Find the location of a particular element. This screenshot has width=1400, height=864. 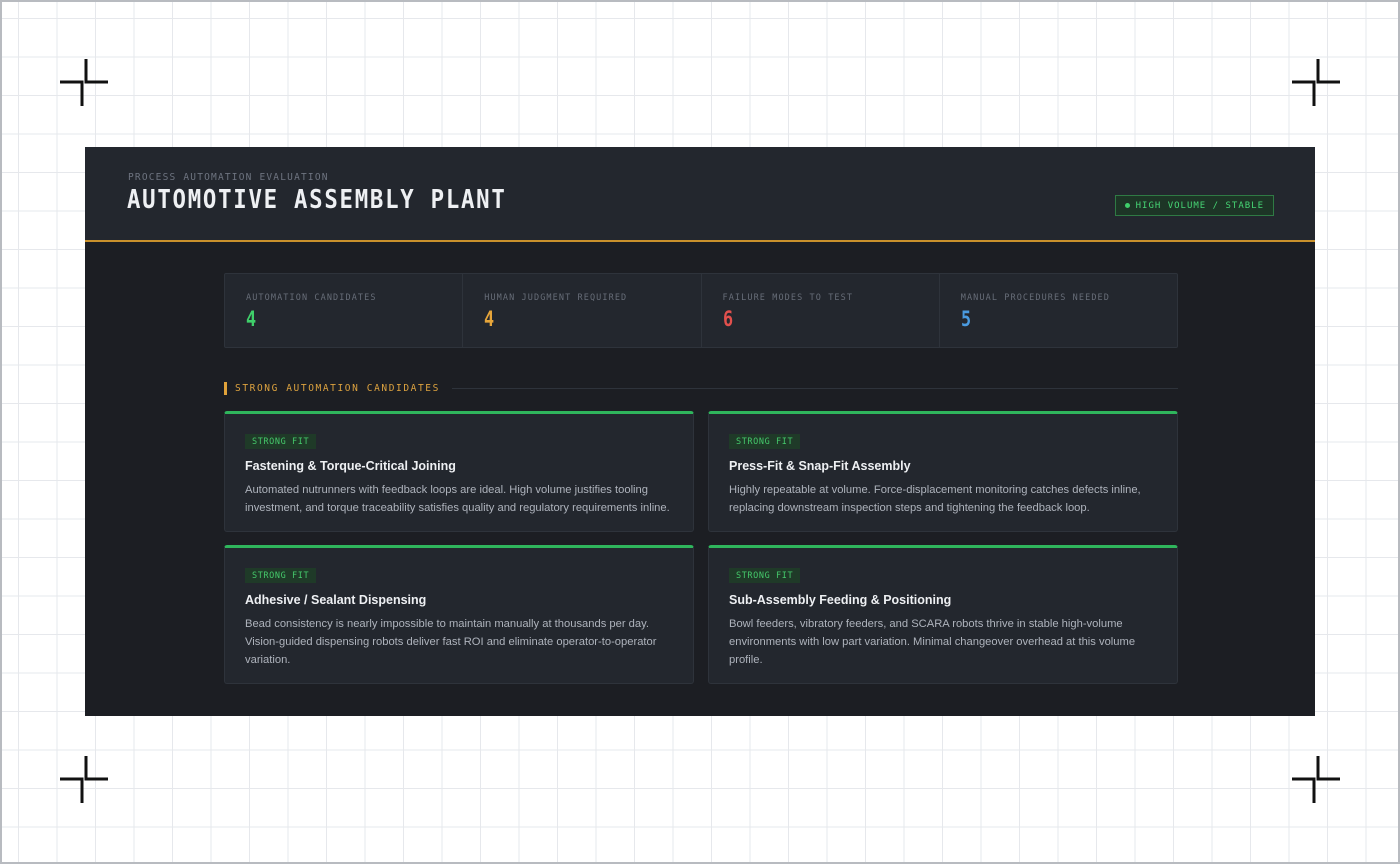

section-accent-bar is located at coordinates (225, 388).